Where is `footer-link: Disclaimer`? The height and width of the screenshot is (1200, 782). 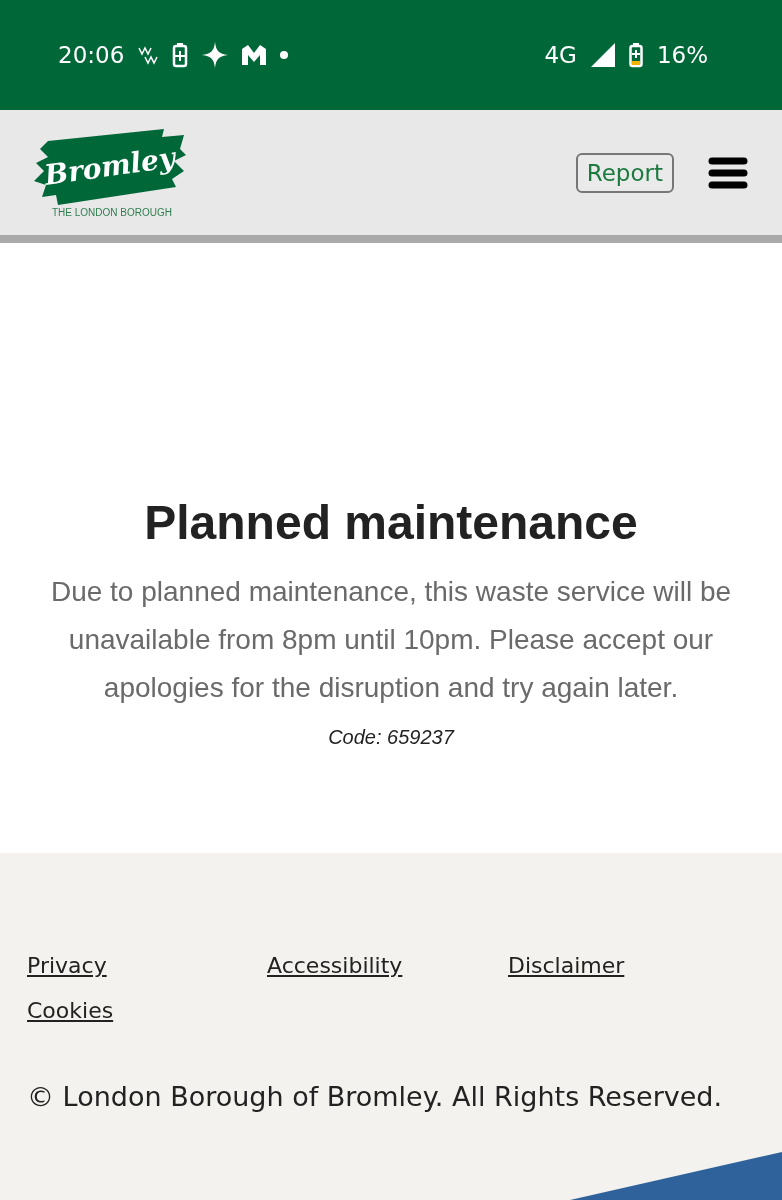 footer-link: Disclaimer is located at coordinates (566, 965).